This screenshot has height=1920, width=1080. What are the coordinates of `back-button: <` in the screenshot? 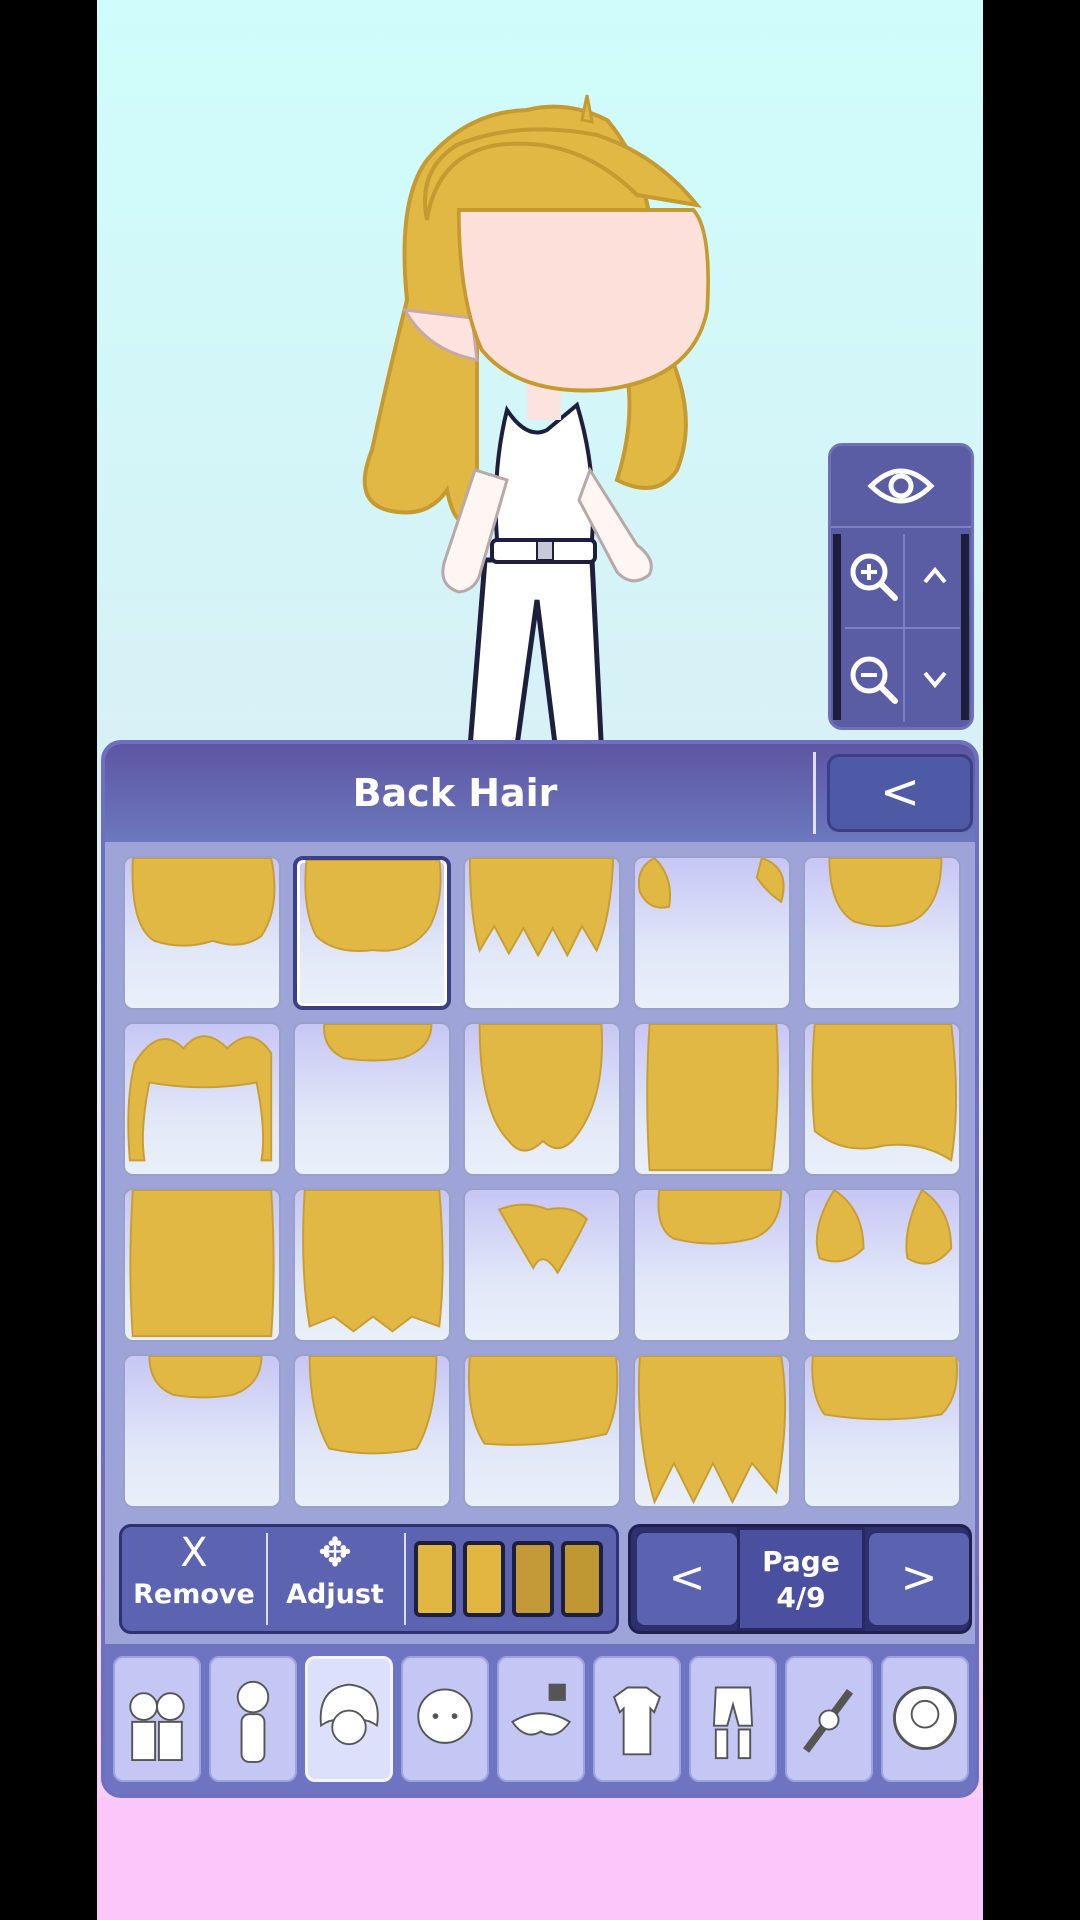 It's located at (900, 793).